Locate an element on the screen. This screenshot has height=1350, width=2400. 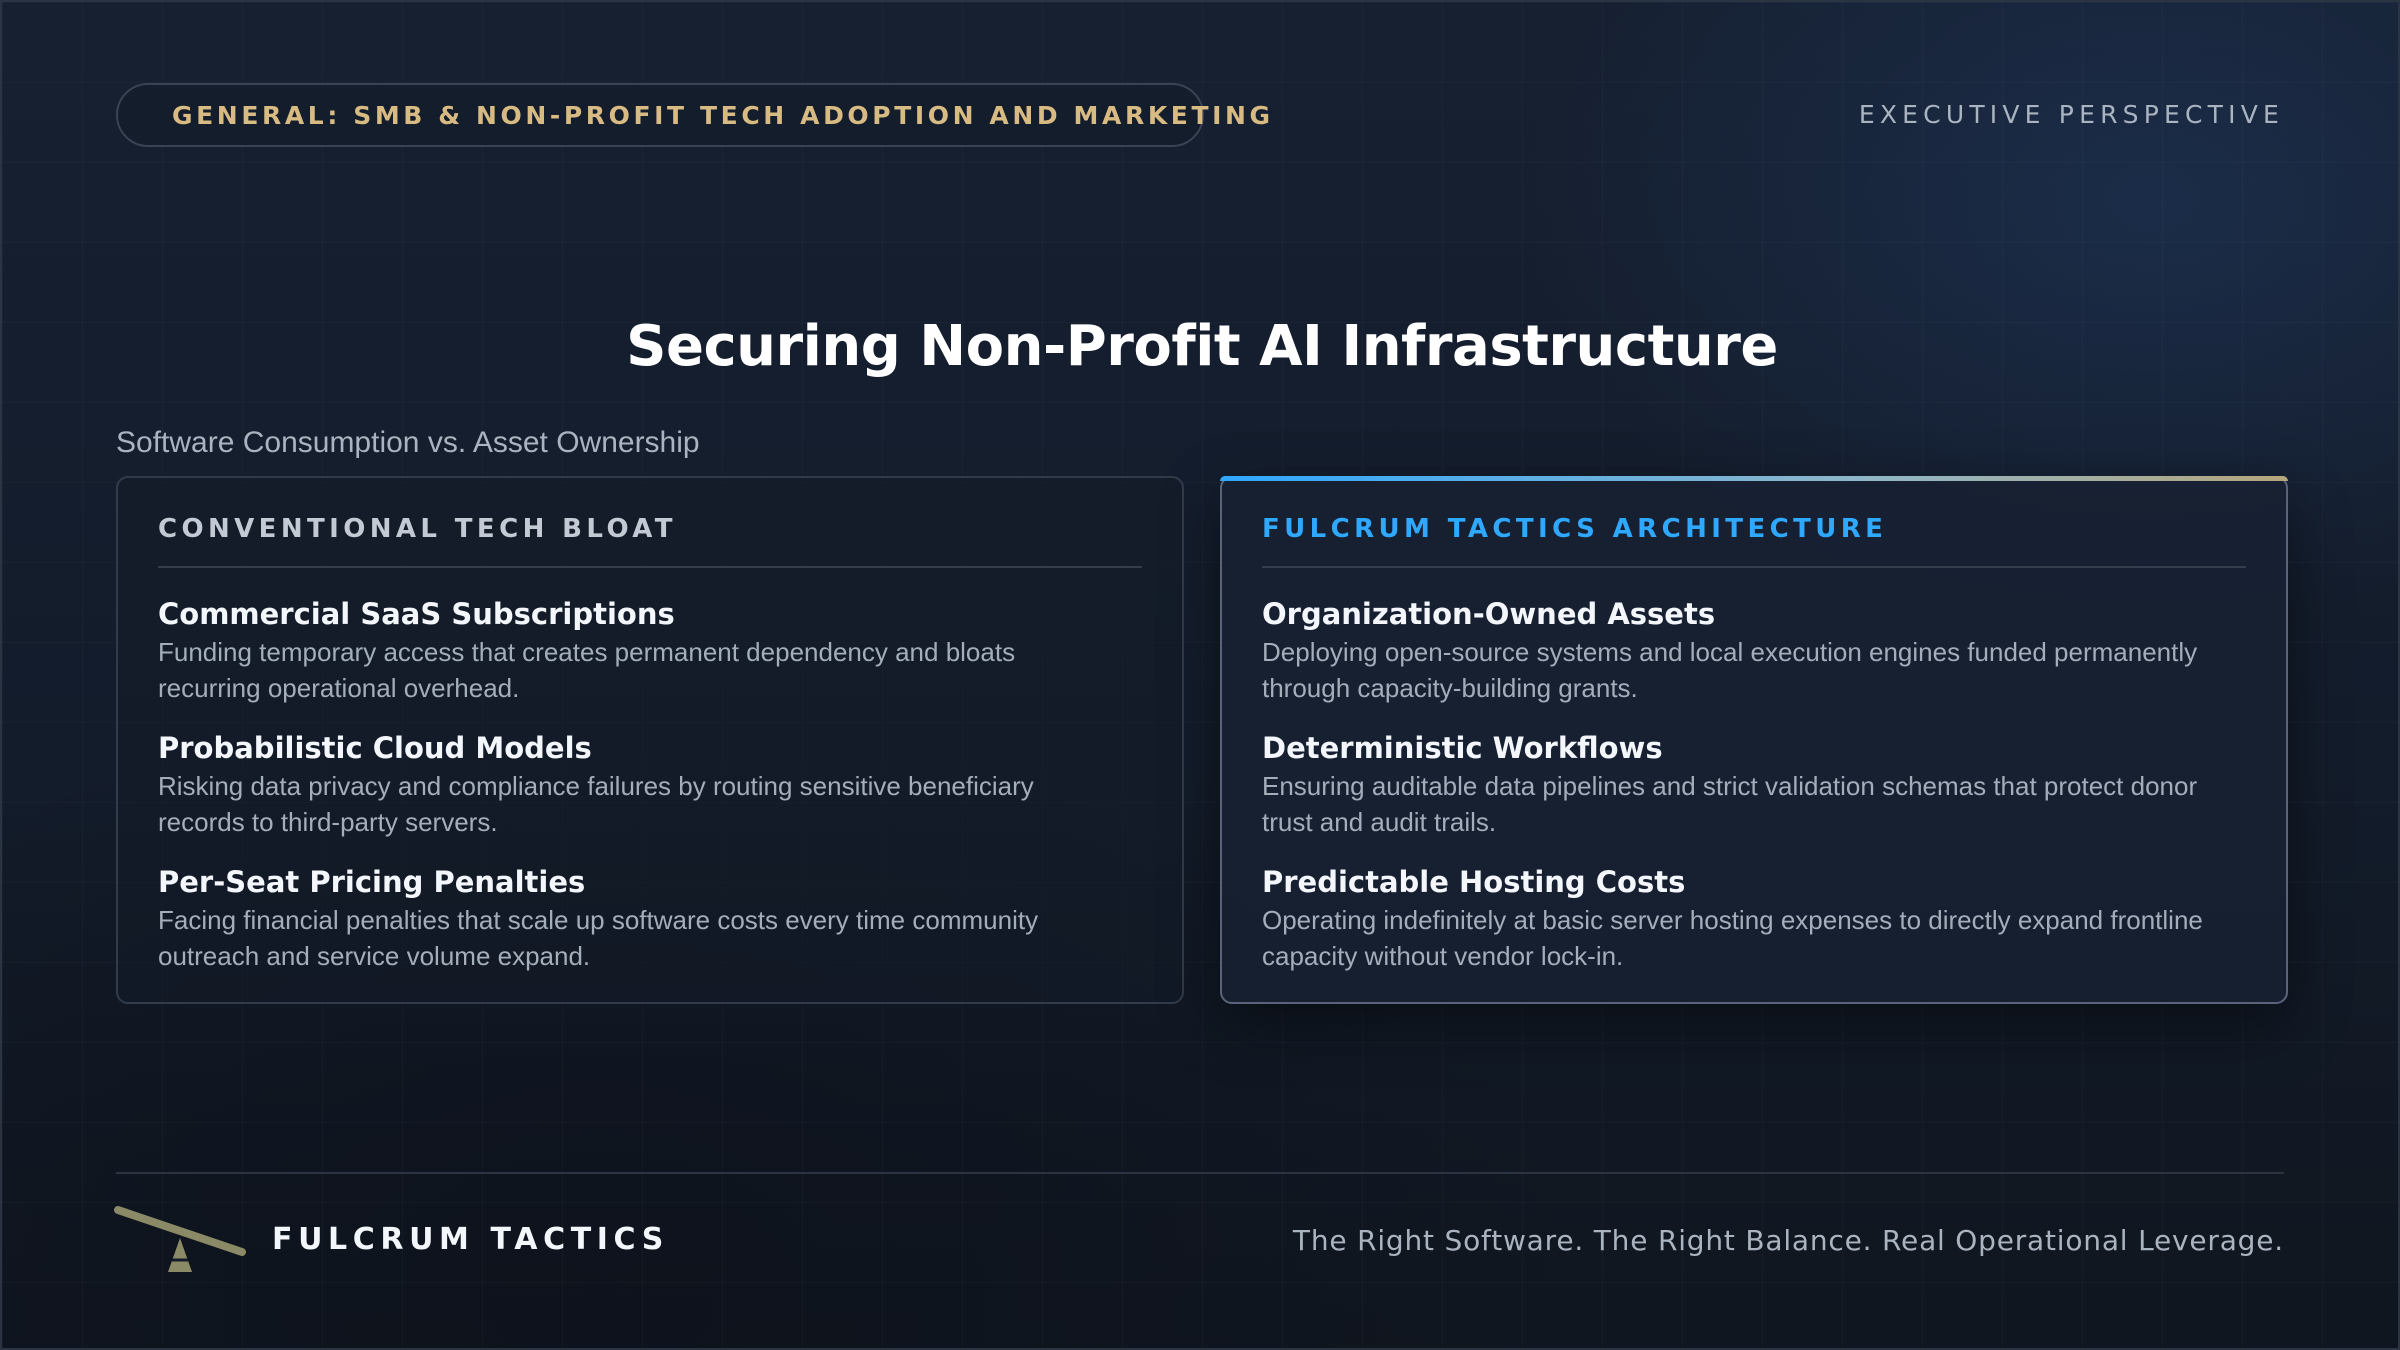
card-heading: FULCRUM TACTICS ARCHITECTURE is located at coordinates (1754, 541).